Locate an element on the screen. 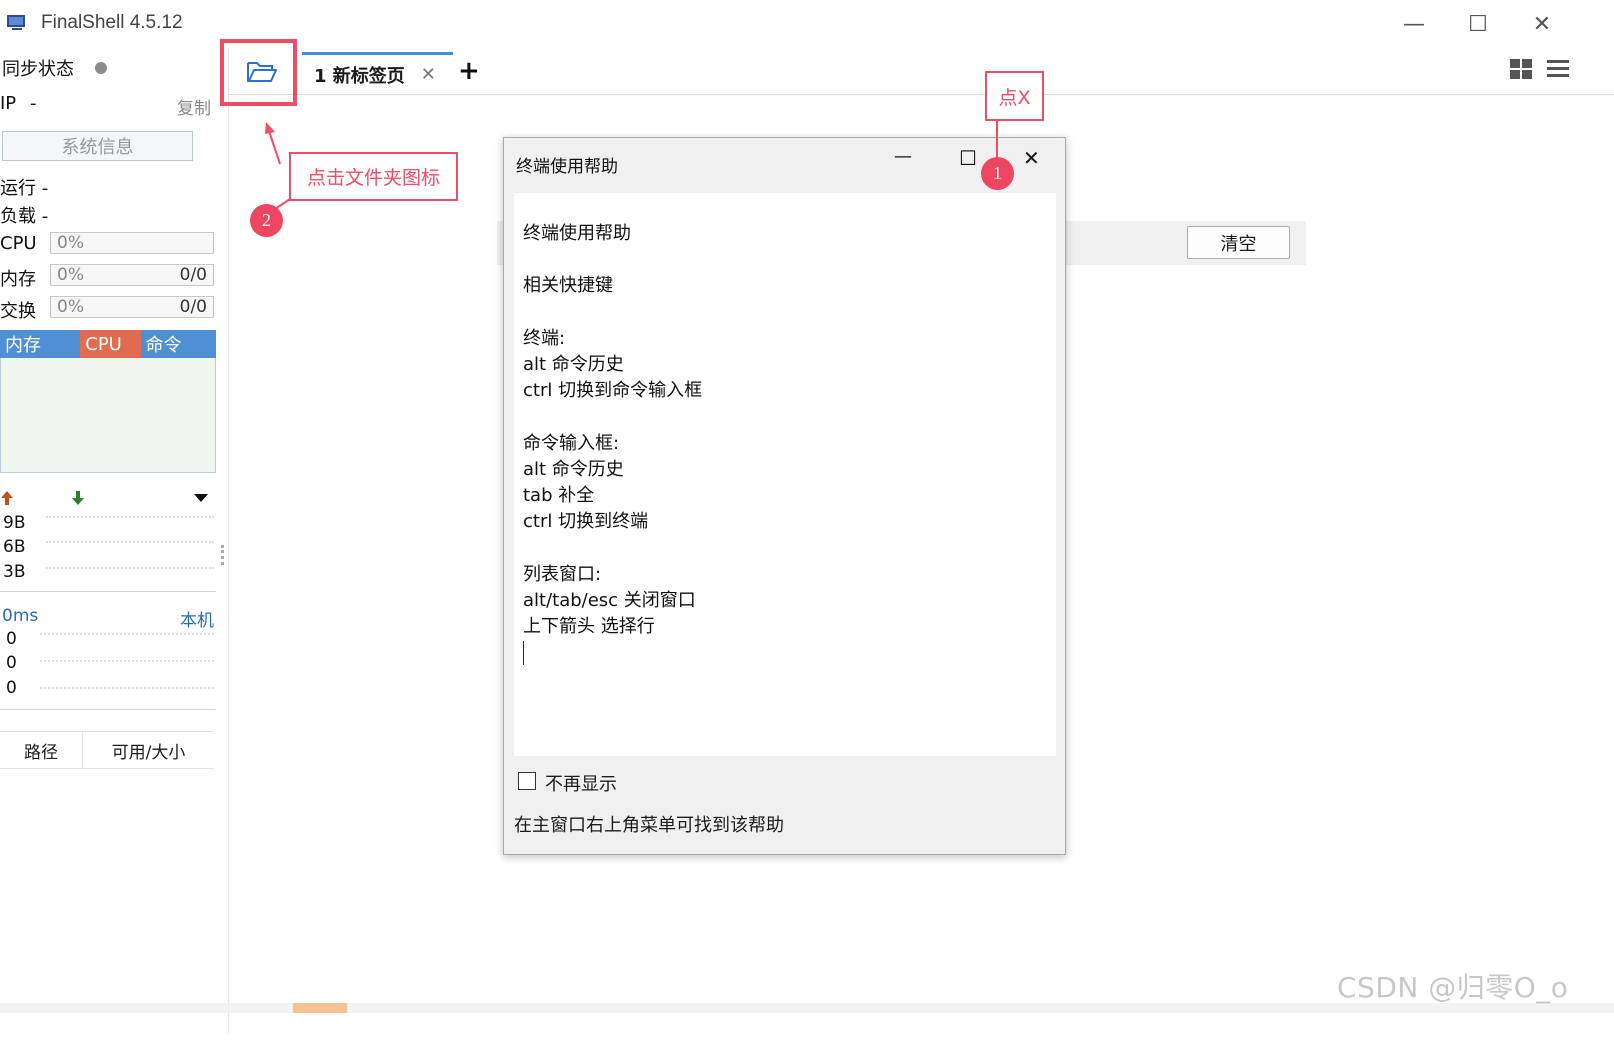  system-info-button: 系统信息 is located at coordinates (97, 146).